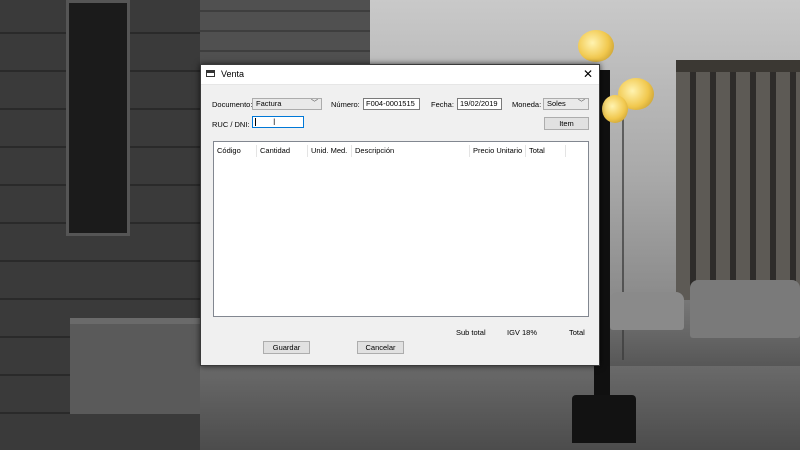 Image resolution: width=800 pixels, height=450 pixels. Describe the element at coordinates (282, 151) in the screenshot. I see `column-header-cantidad: Cantidad` at that location.